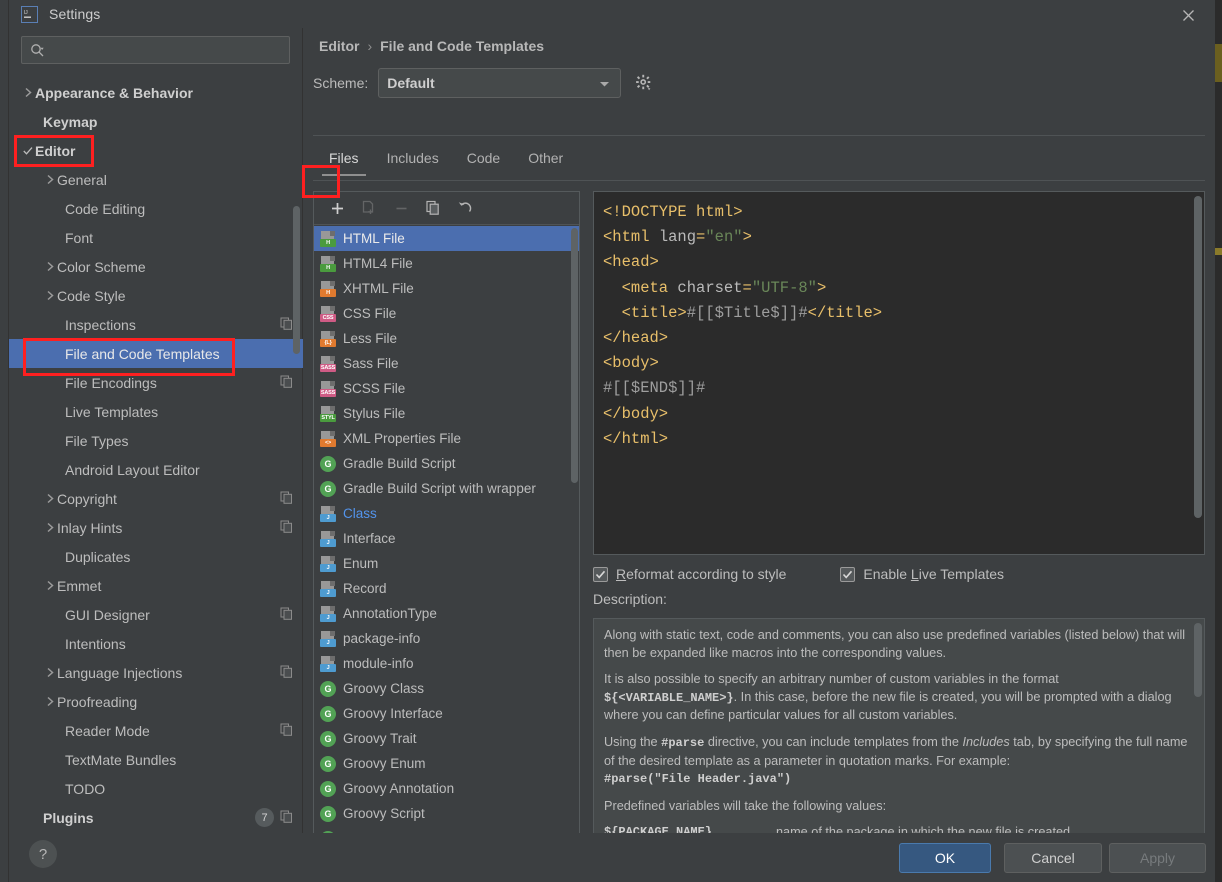 The image size is (1222, 882). Describe the element at coordinates (156, 295) in the screenshot. I see `sidebar-item-code-style: Code Style` at that location.